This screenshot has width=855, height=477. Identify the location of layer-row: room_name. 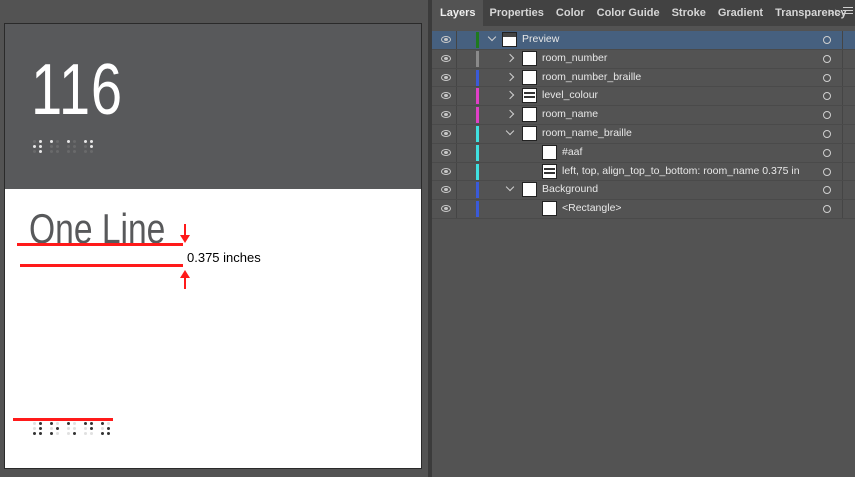
(643, 115).